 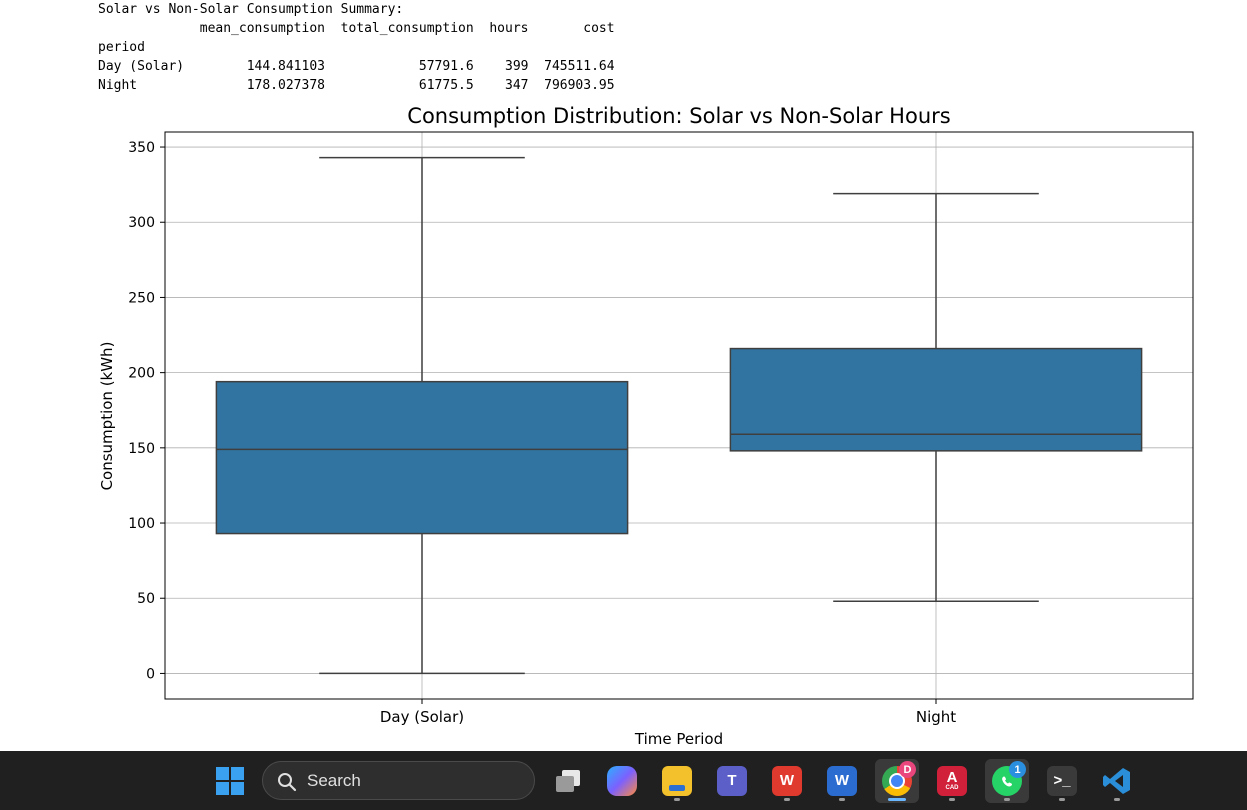 I want to click on summary-row: Night 178.027378 61775.5 347 796903.95, so click(x=356, y=85).